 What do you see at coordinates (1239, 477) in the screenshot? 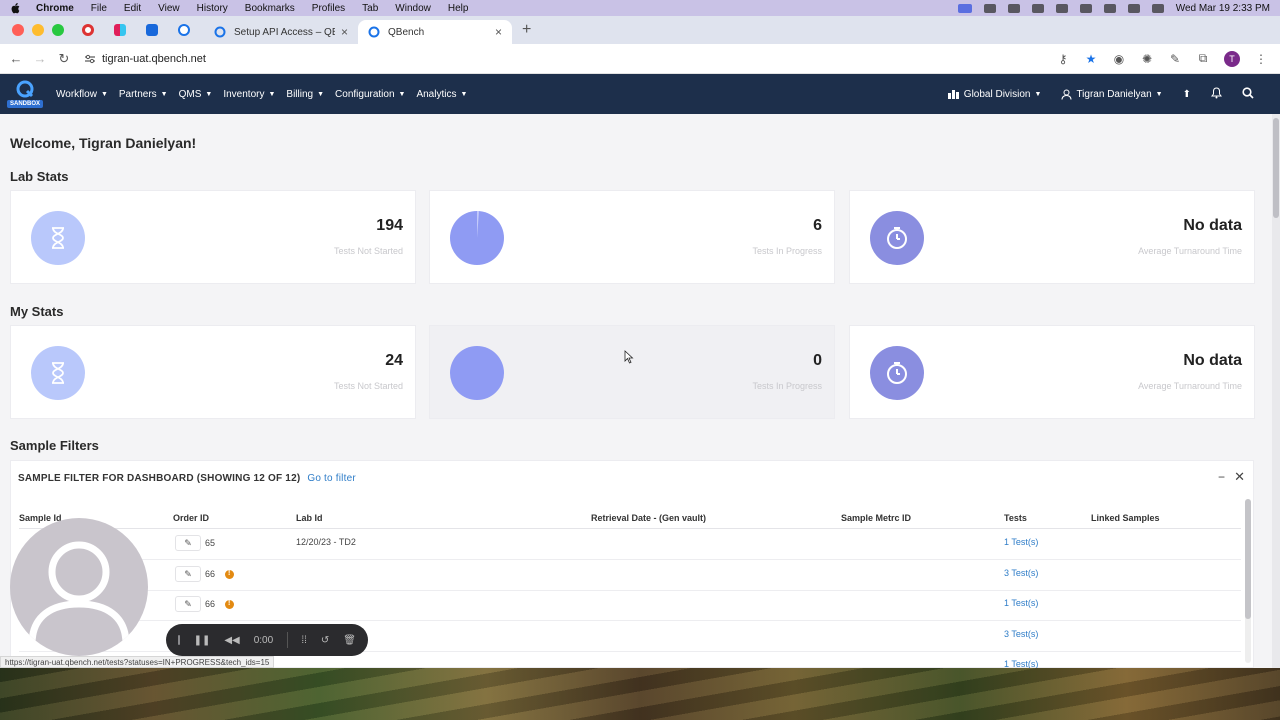
I see `close-icon: ✕` at bounding box center [1239, 477].